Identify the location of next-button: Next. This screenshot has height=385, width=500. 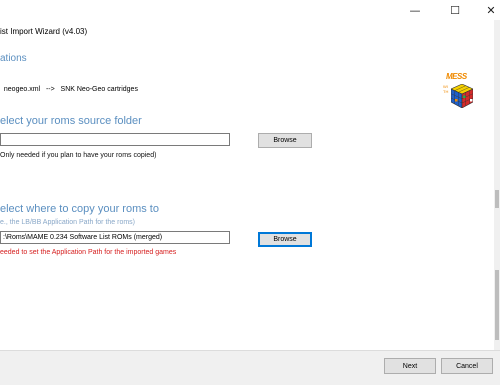
(410, 366).